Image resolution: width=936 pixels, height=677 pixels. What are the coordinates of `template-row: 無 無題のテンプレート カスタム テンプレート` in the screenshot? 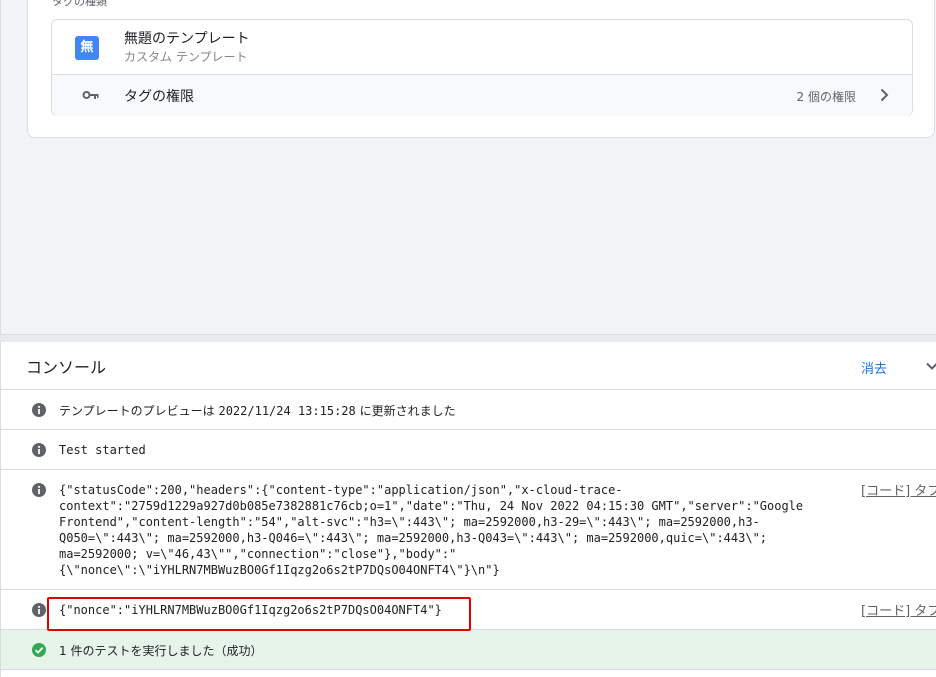 It's located at (482, 47).